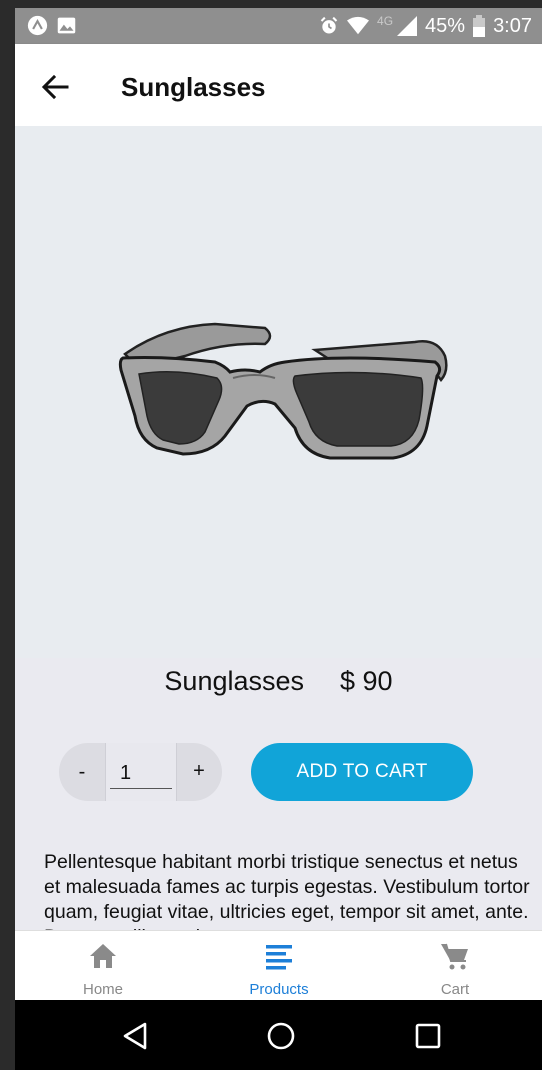  What do you see at coordinates (428, 1036) in the screenshot?
I see `system-recents-icon` at bounding box center [428, 1036].